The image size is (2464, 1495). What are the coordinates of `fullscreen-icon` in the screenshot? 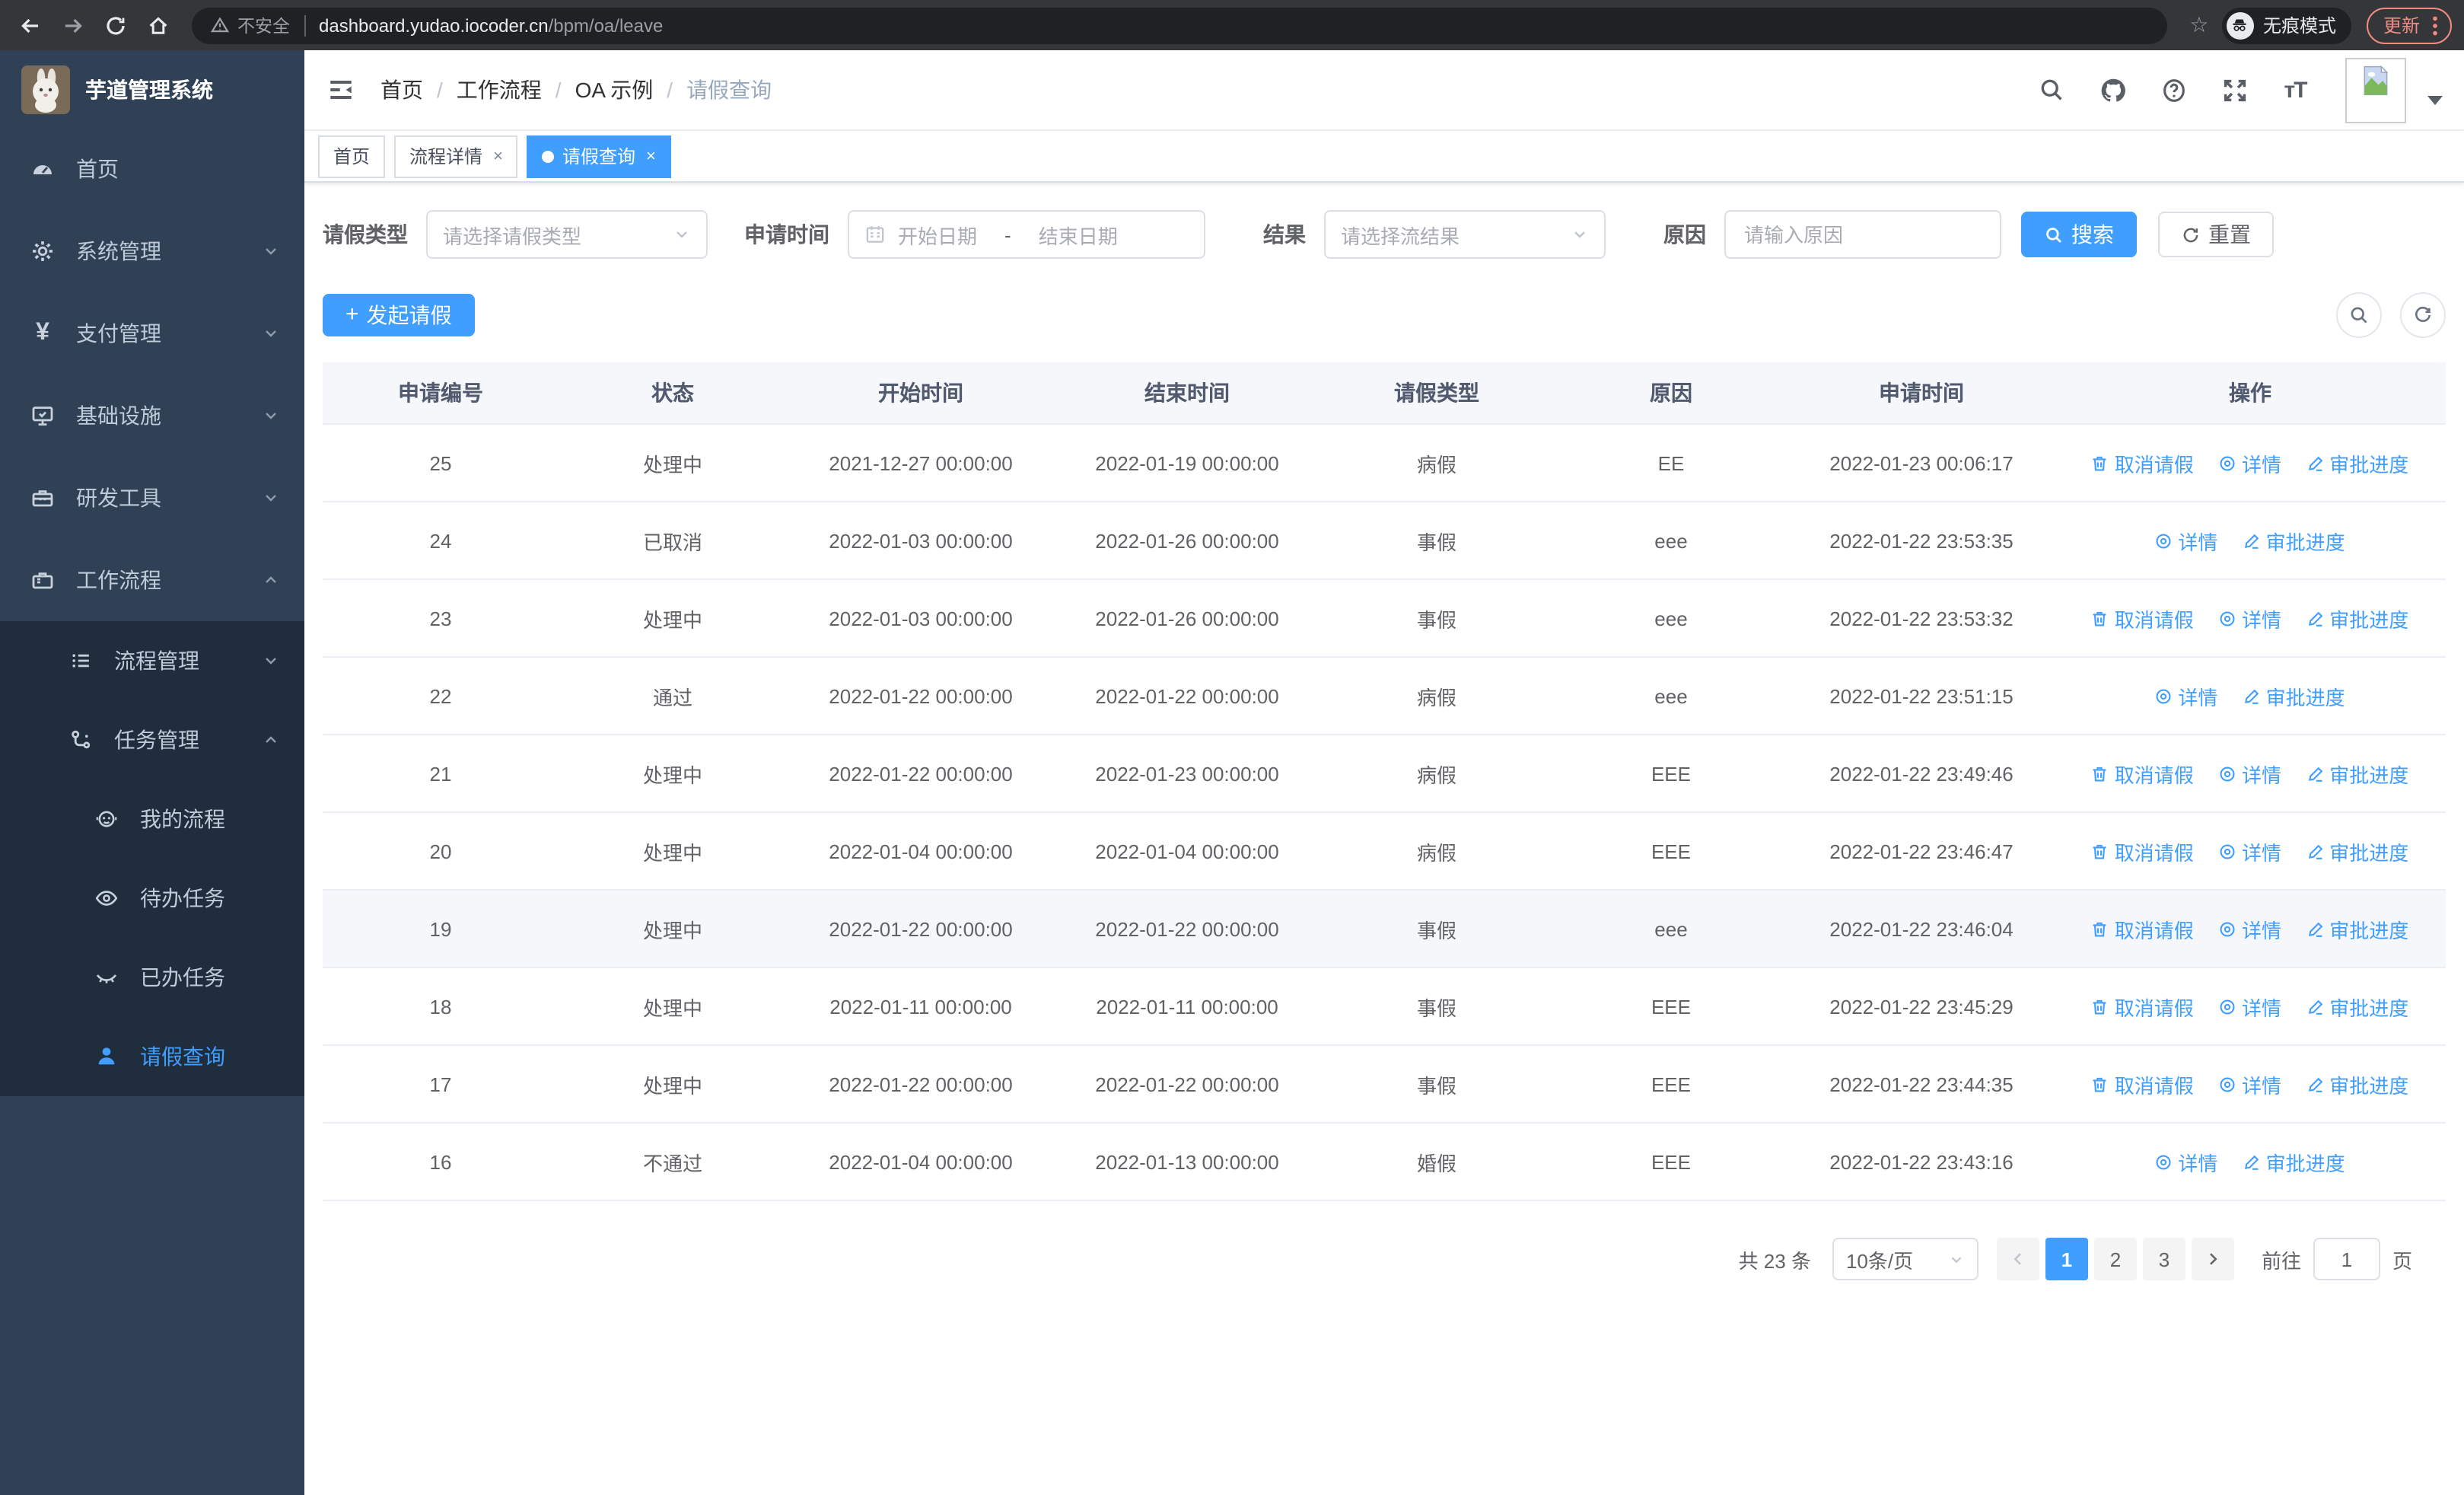 It's located at (2234, 90).